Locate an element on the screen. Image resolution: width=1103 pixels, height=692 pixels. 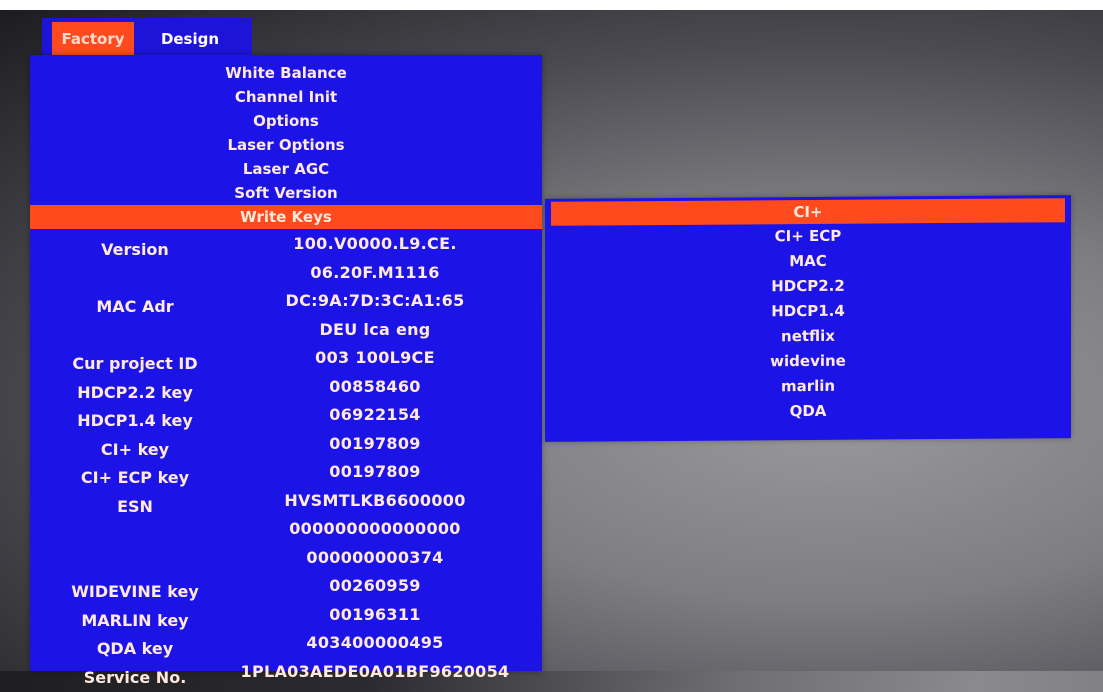
info-value: 06922154 is located at coordinates (375, 414).